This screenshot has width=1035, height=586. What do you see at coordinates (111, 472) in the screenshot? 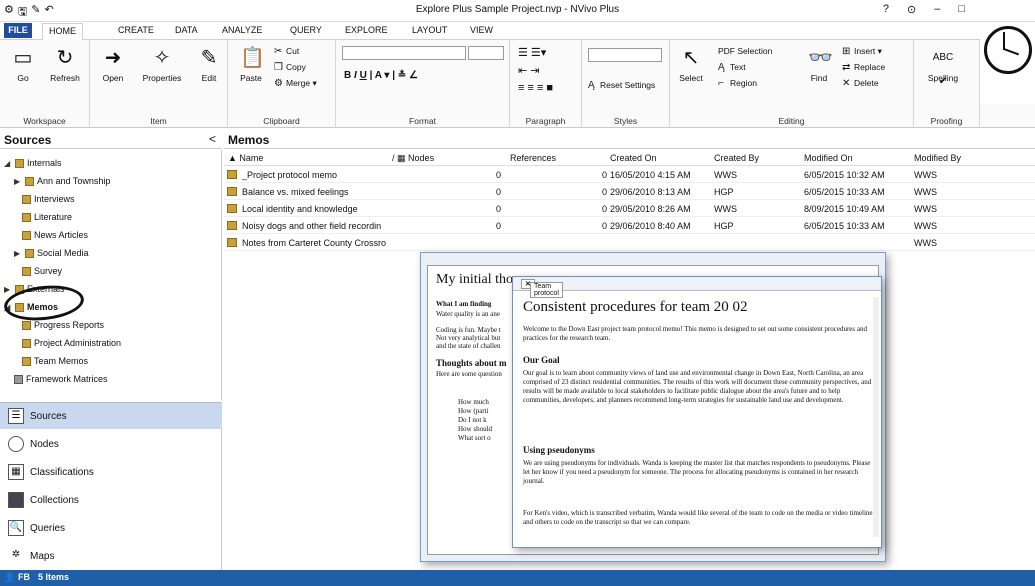
I see `nav-classifications: ▦ Classifications` at bounding box center [111, 472].